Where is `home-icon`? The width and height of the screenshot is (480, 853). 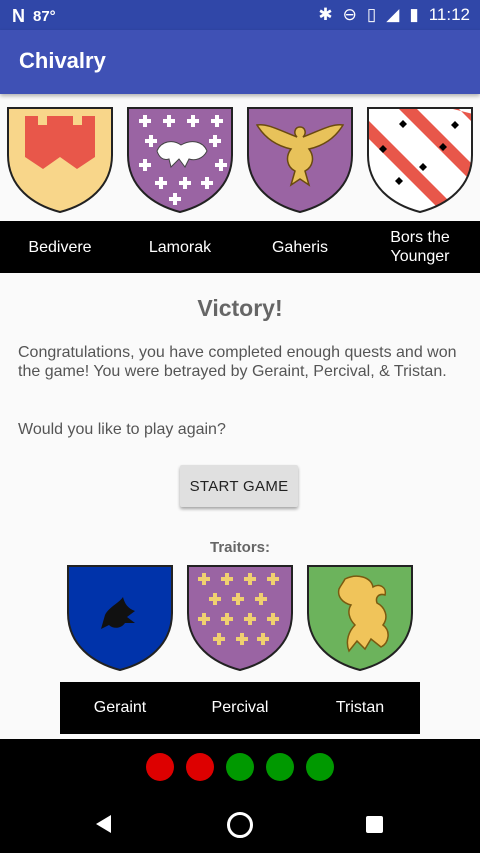
home-icon is located at coordinates (240, 825).